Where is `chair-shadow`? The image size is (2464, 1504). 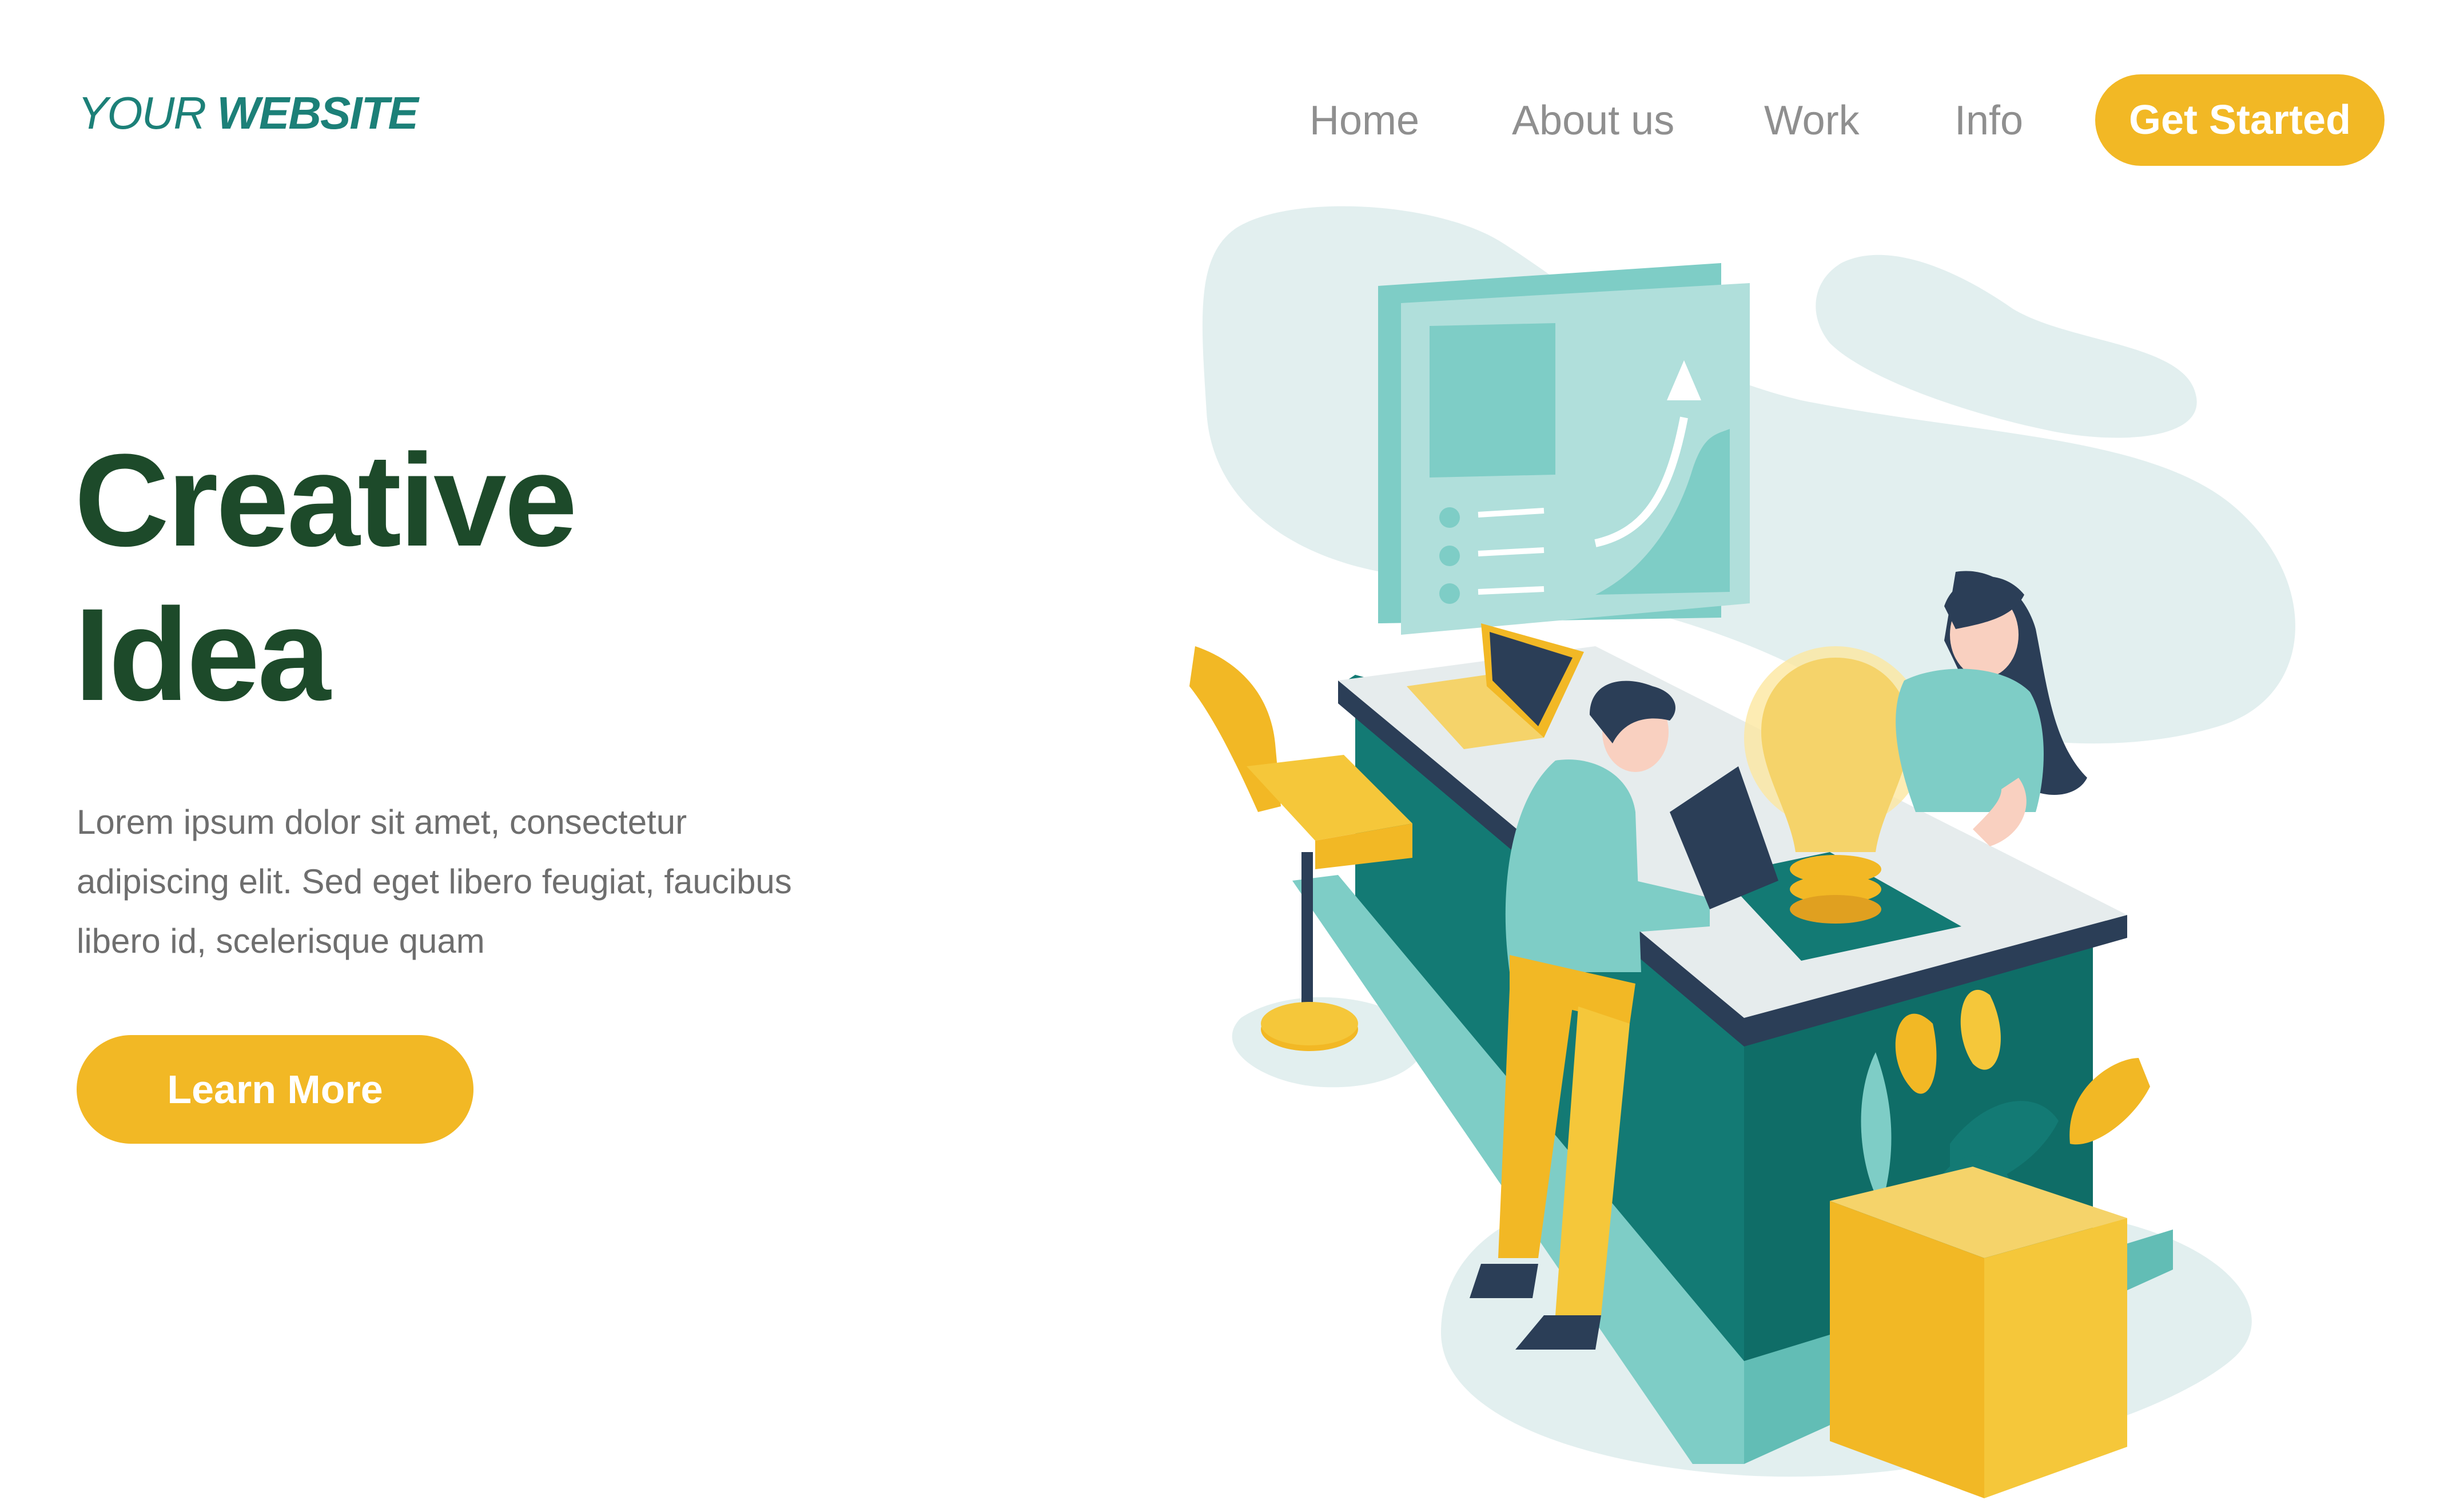
chair-shadow is located at coordinates (1327, 1042).